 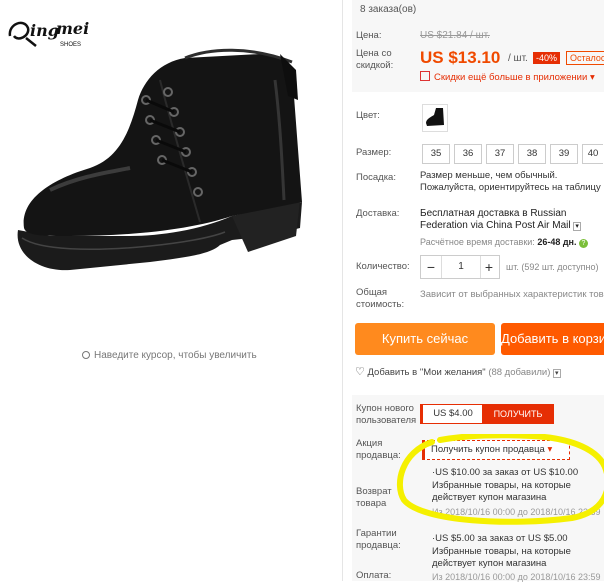 I want to click on new-user-coupon-value: US $4.00, so click(x=452, y=414).